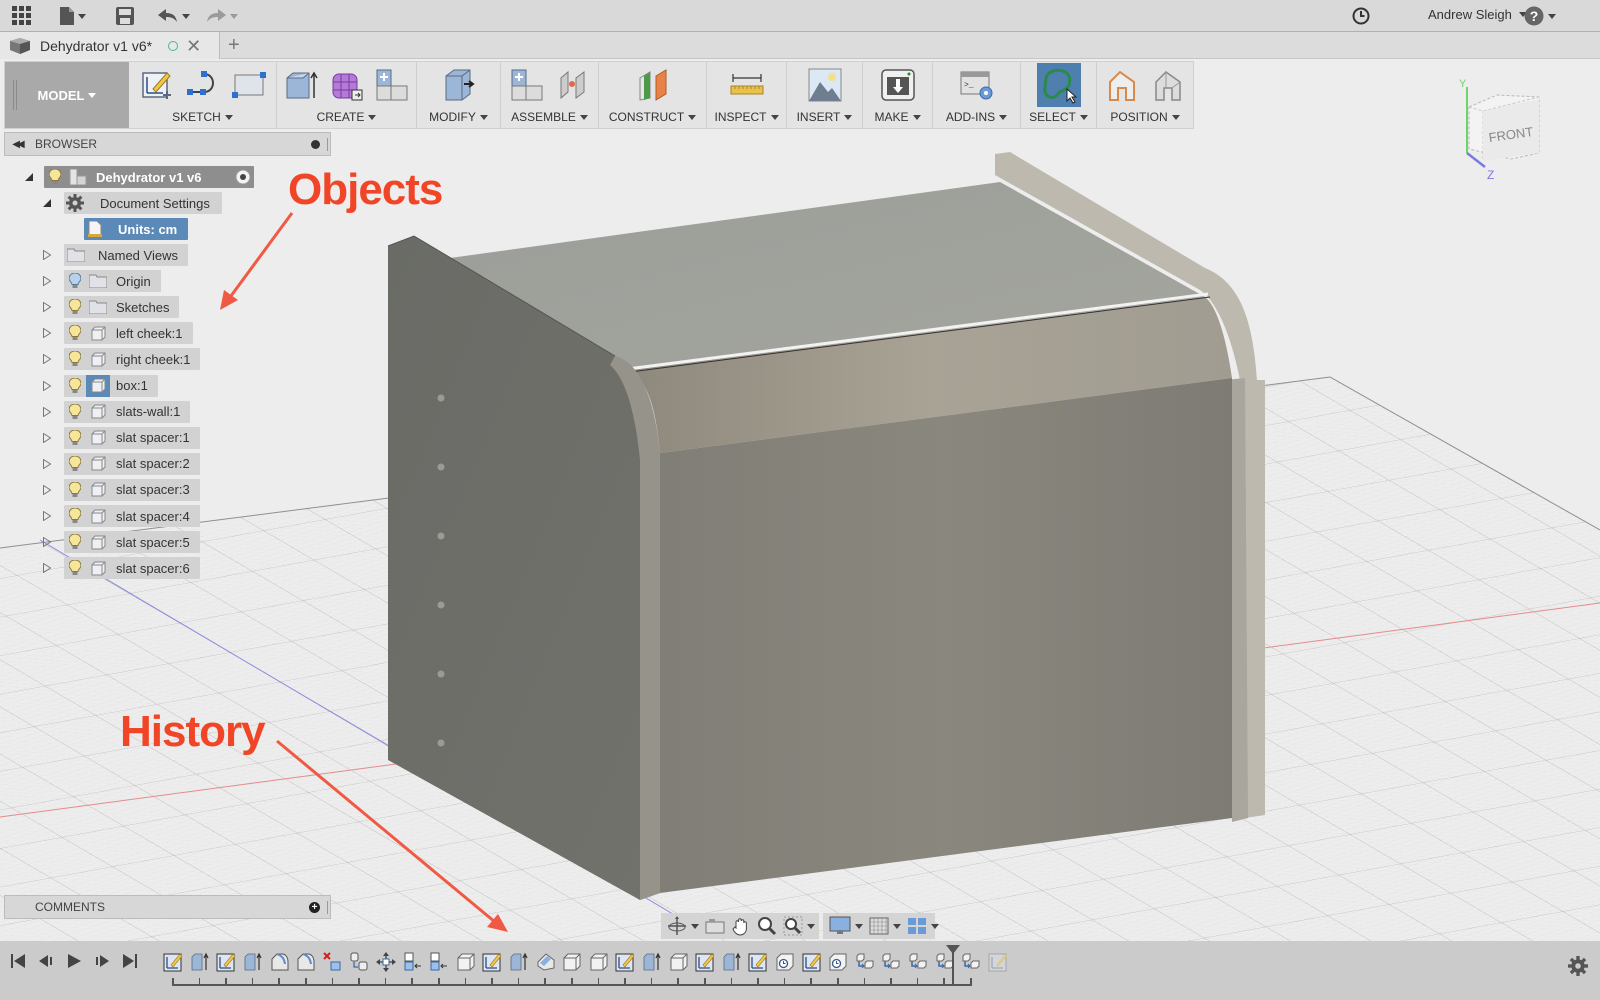 Image resolution: width=1600 pixels, height=1000 pixels. Describe the element at coordinates (18, 961) in the screenshot. I see `go-to-start-icon` at that location.